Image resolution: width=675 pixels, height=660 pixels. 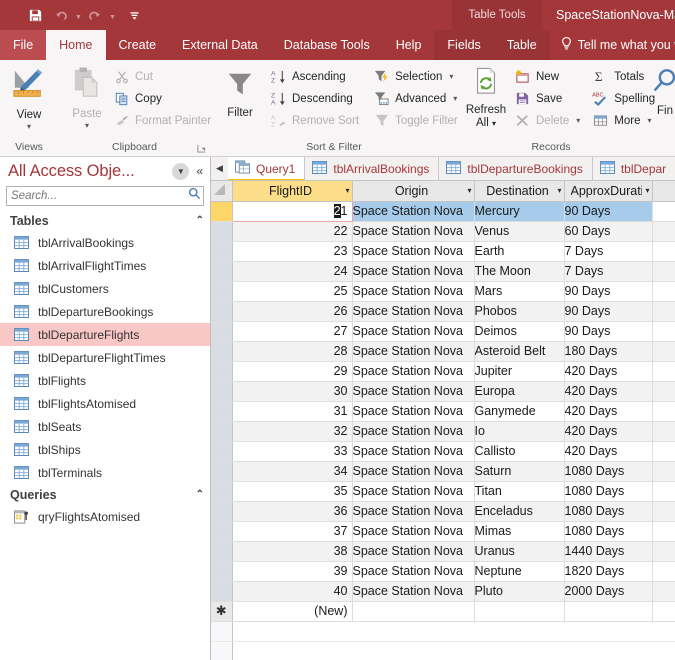 What do you see at coordinates (519, 511) in the screenshot?
I see `cell-destination: Enceladus` at bounding box center [519, 511].